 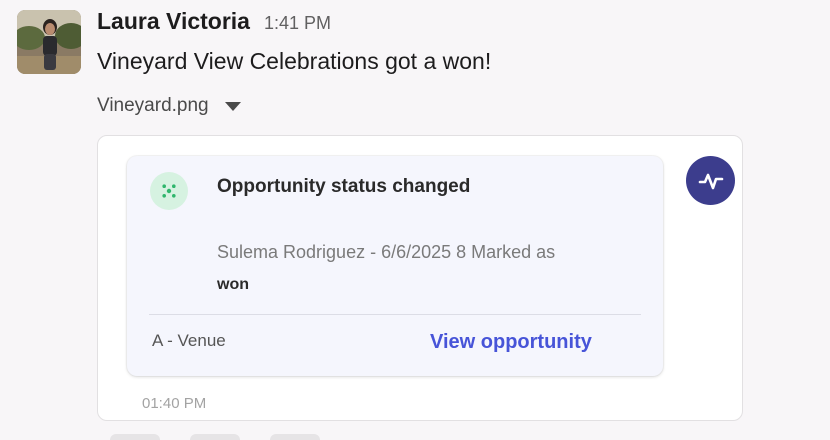 What do you see at coordinates (297, 23) in the screenshot?
I see `message-time: 1:41 PM` at bounding box center [297, 23].